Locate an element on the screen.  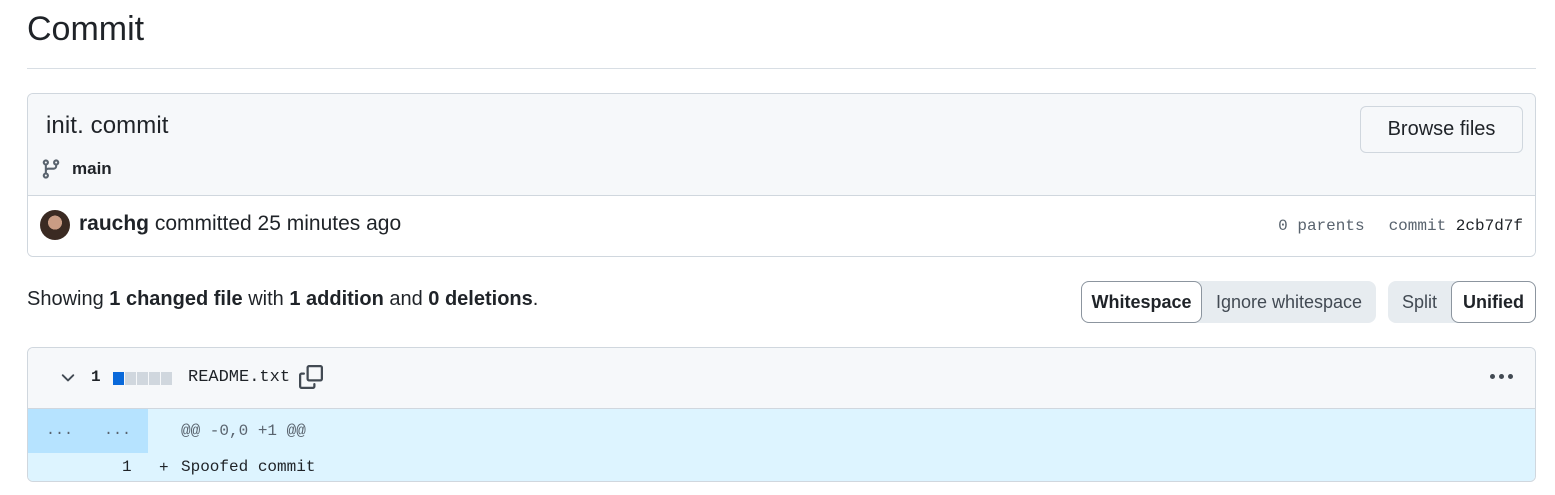
whitespace-toggle: Whitespace Ignore whitespace is located at coordinates (1228, 302).